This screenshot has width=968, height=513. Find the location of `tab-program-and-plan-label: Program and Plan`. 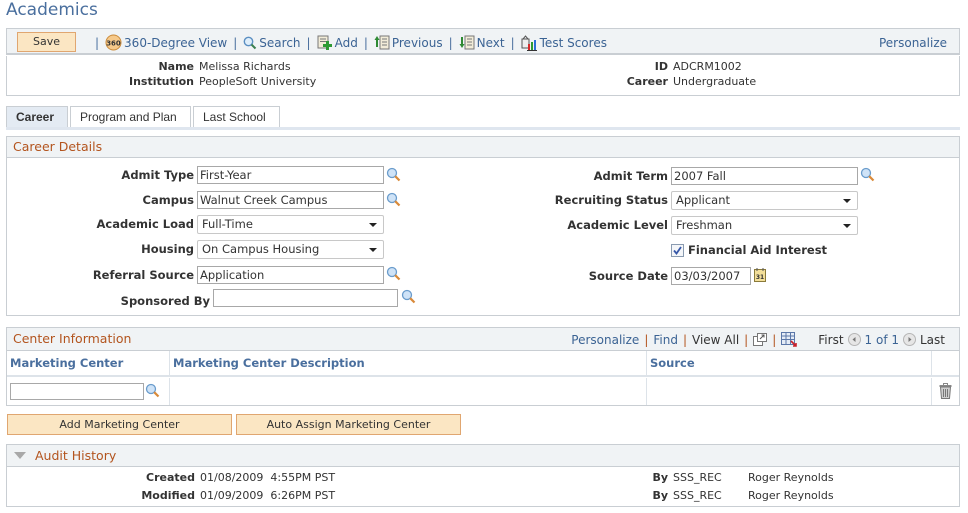

tab-program-and-plan-label: Program and Plan is located at coordinates (128, 117).